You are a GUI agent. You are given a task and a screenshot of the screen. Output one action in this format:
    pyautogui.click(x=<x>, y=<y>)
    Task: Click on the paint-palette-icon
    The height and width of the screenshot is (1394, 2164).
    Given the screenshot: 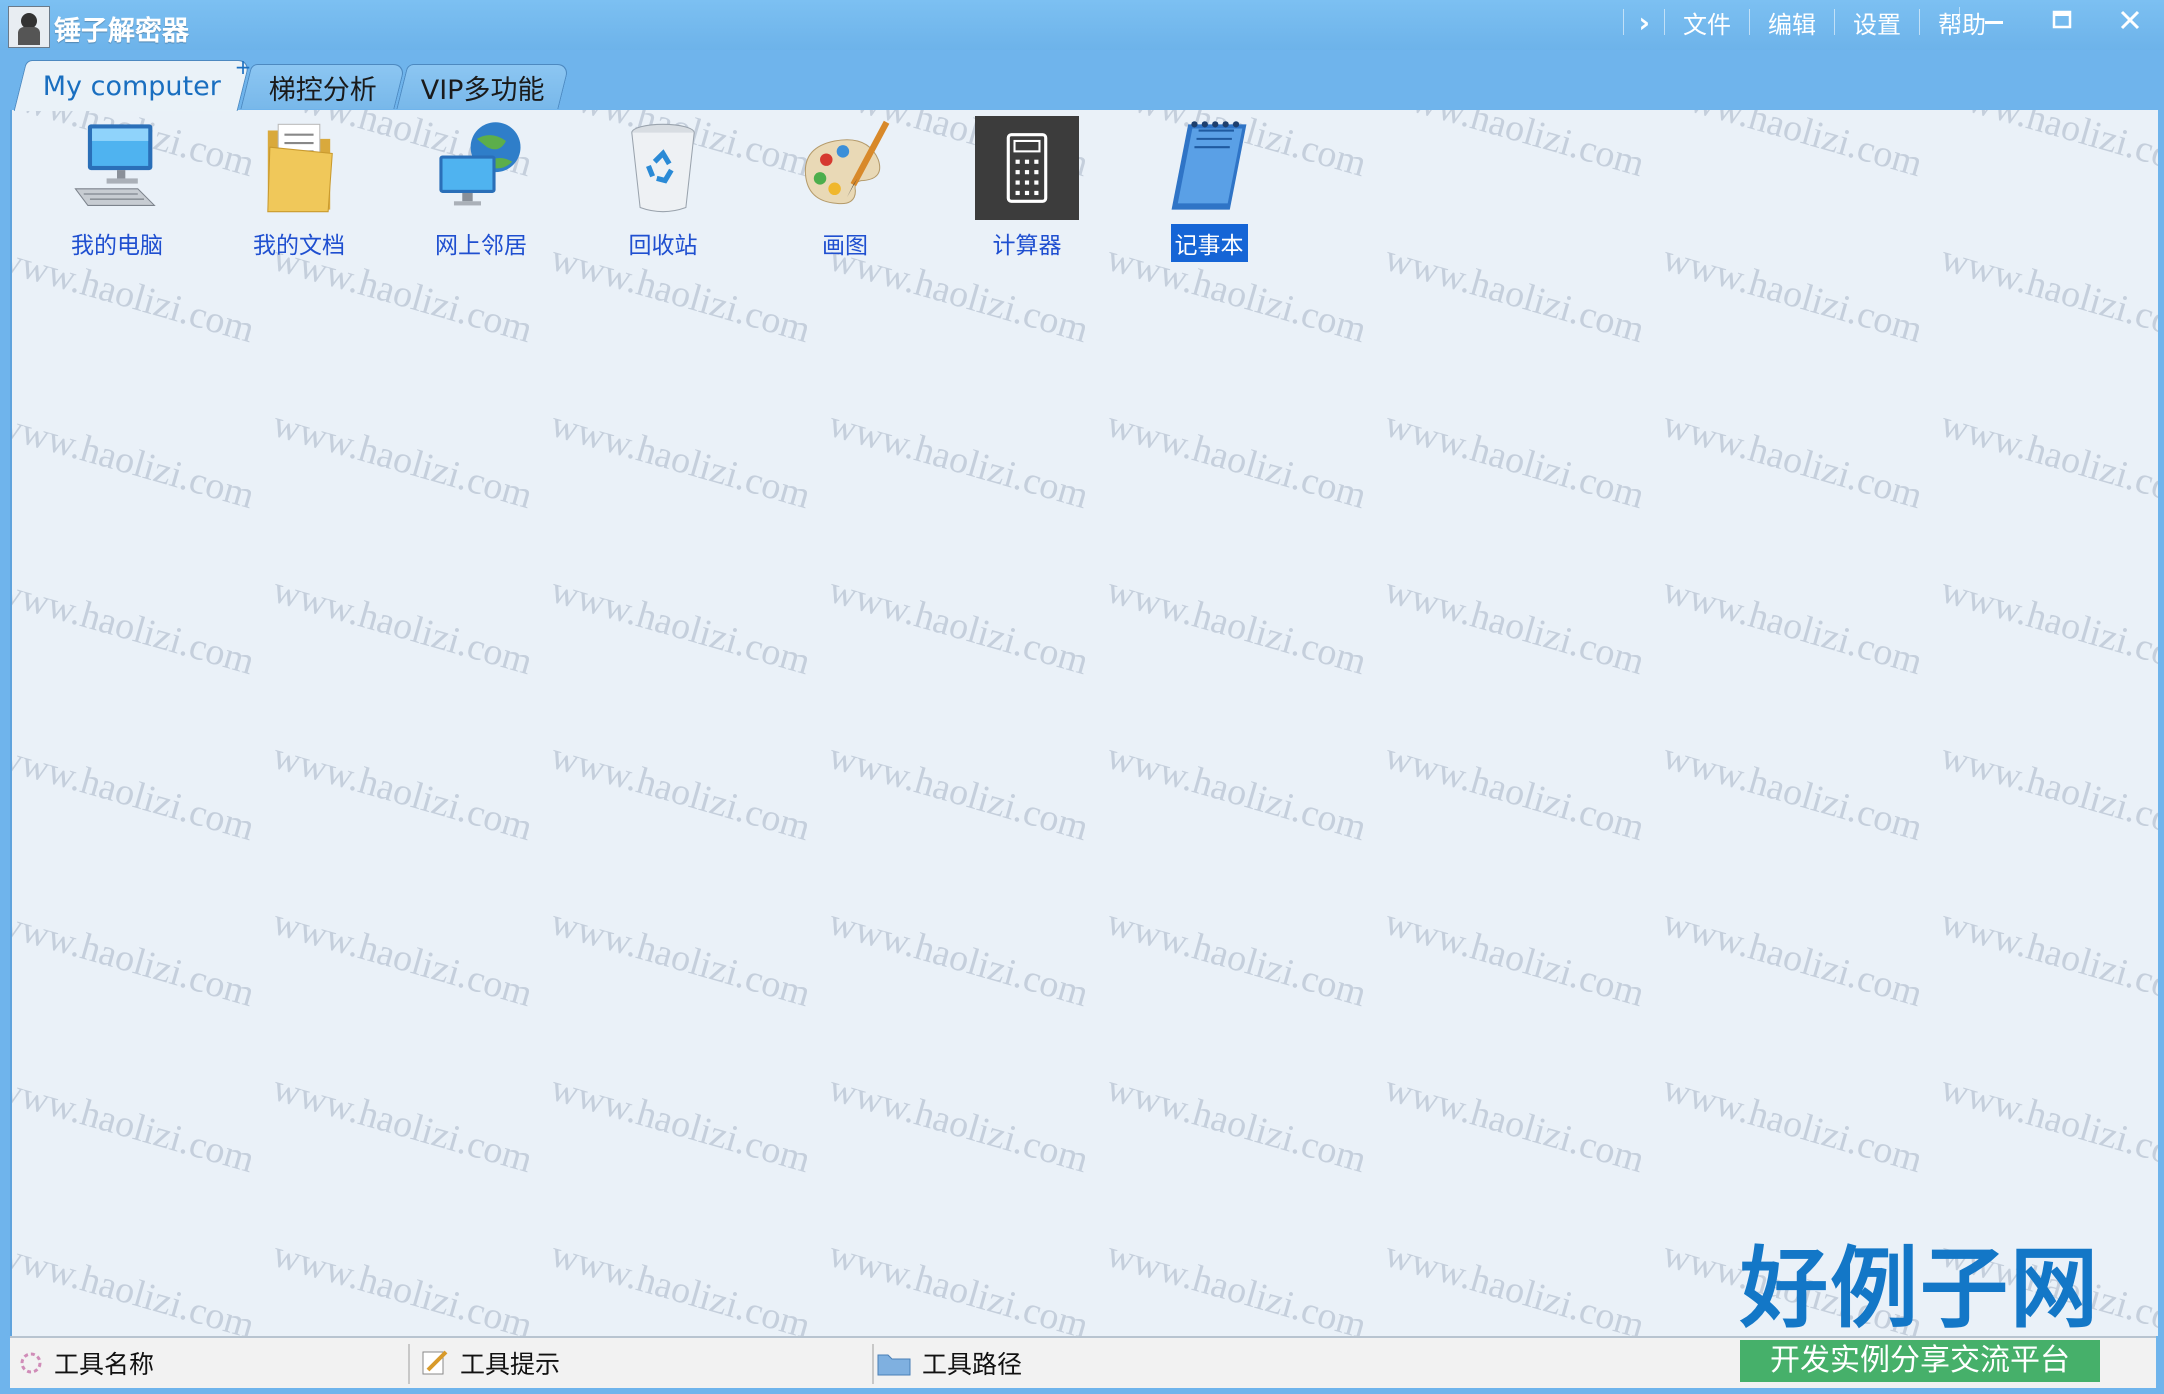 What is the action you would take?
    pyautogui.click(x=847, y=162)
    